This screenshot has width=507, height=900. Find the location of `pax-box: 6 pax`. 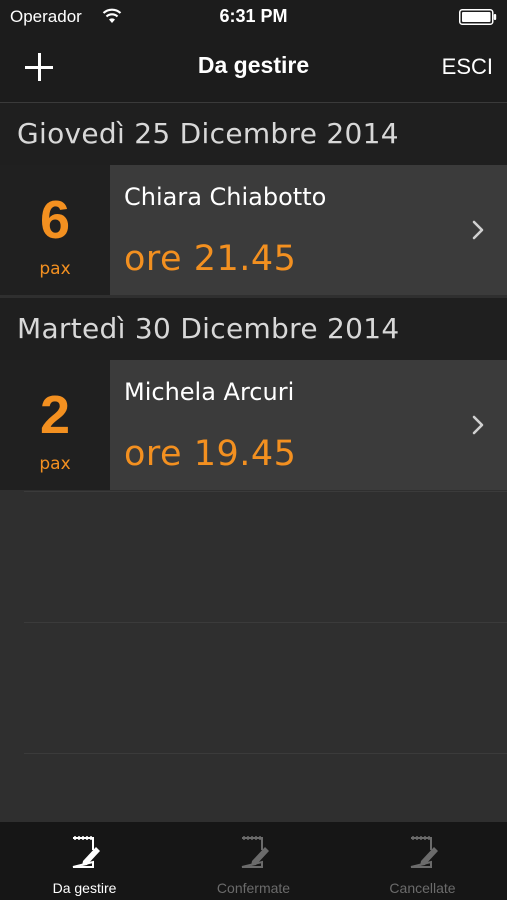

pax-box: 6 pax is located at coordinates (55, 230).